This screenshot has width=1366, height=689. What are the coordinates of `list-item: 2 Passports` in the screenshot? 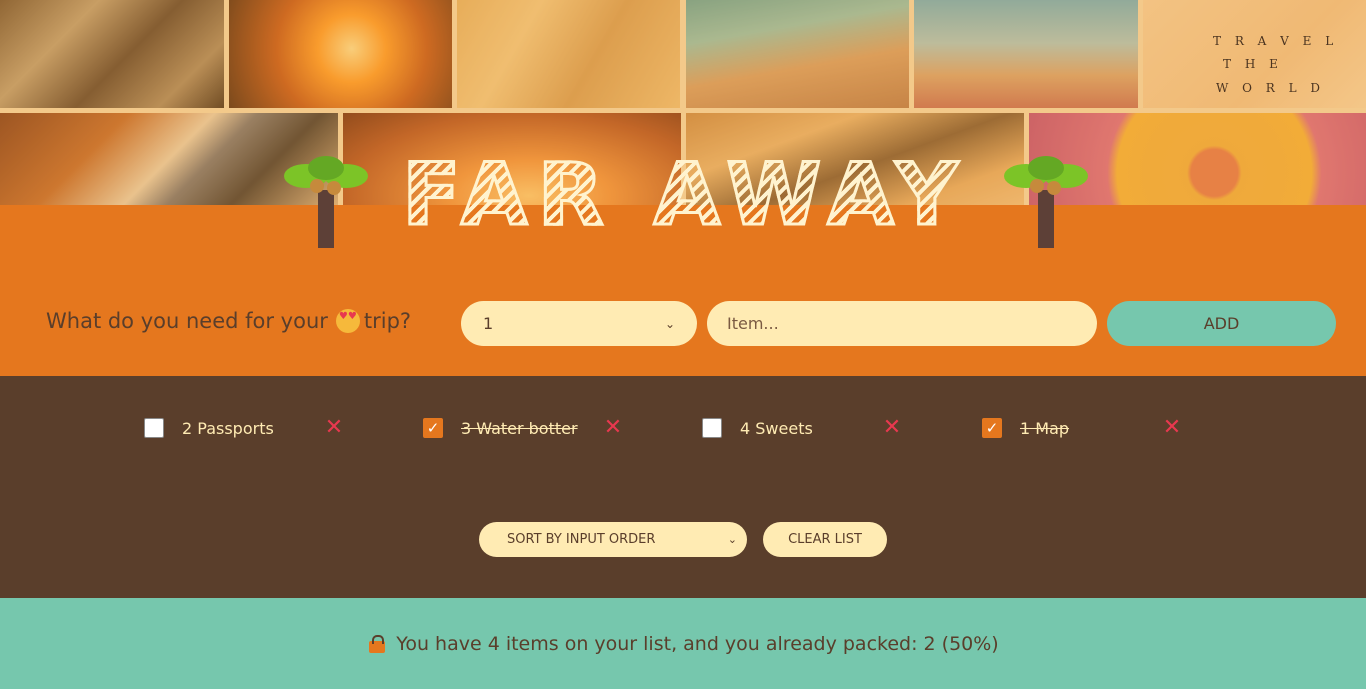 It's located at (209, 428).